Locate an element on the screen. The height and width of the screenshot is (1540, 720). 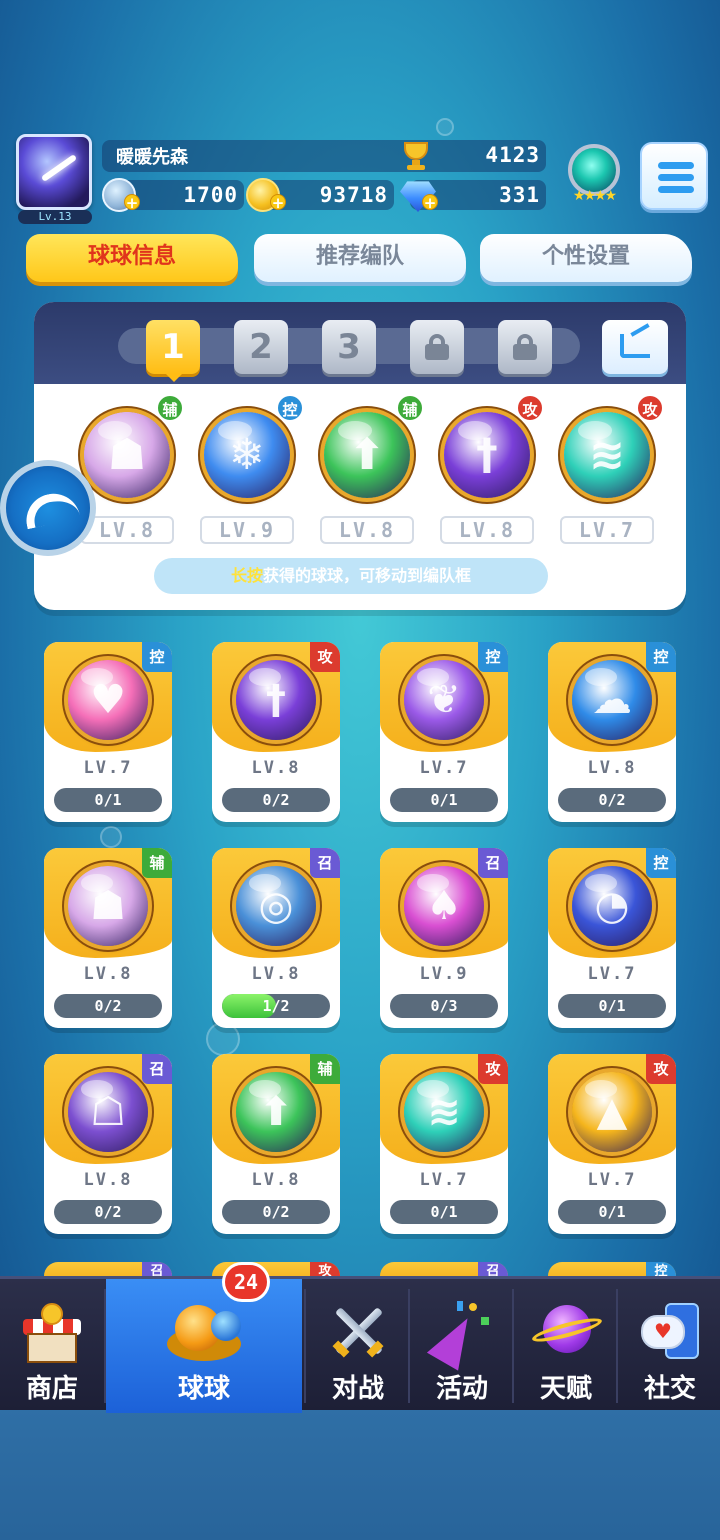
card-progress-bar: 1/2 is located at coordinates (276, 1006).